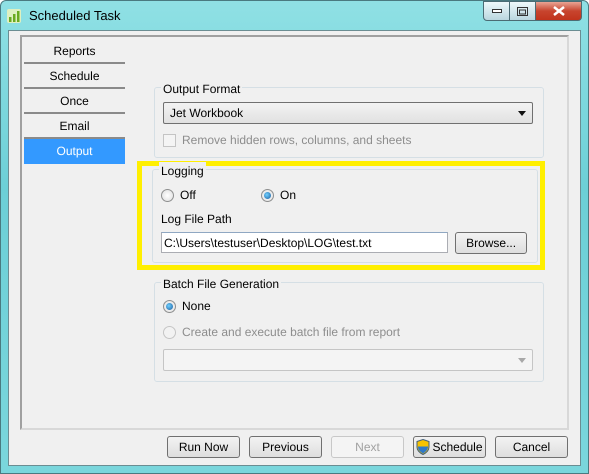 This screenshot has height=474, width=589. What do you see at coordinates (531, 447) in the screenshot?
I see `dialog-button: Cancel` at bounding box center [531, 447].